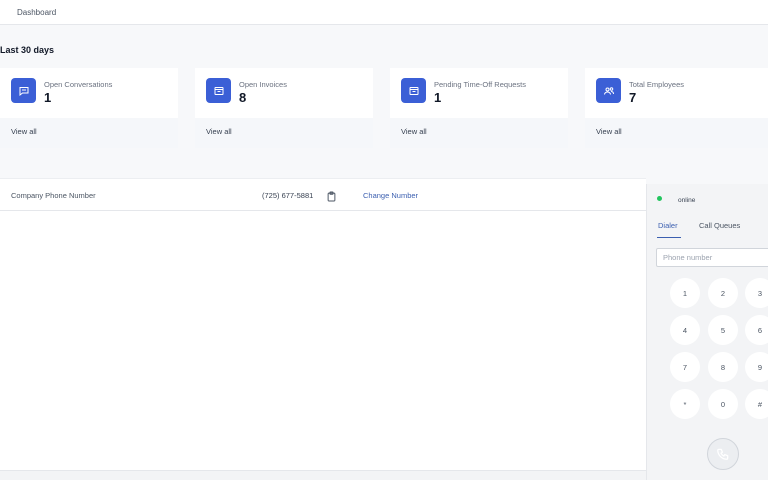 The height and width of the screenshot is (480, 768). Describe the element at coordinates (480, 84) in the screenshot. I see `stat-label: Pending Time-Off Requests` at that location.